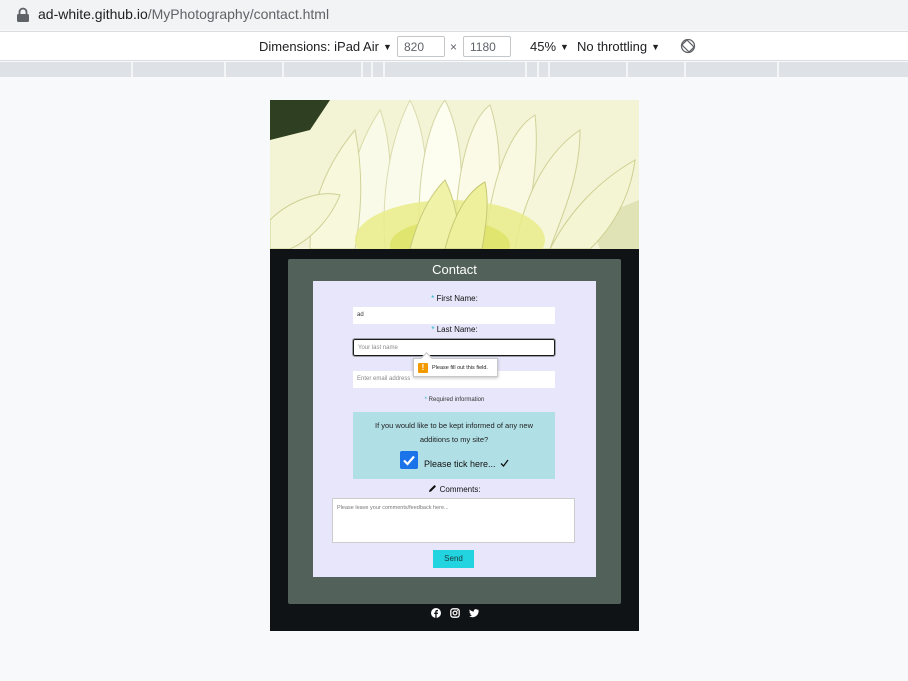 This screenshot has height=681, width=908. What do you see at coordinates (423, 368) in the screenshot?
I see `warning-icon: !` at bounding box center [423, 368].